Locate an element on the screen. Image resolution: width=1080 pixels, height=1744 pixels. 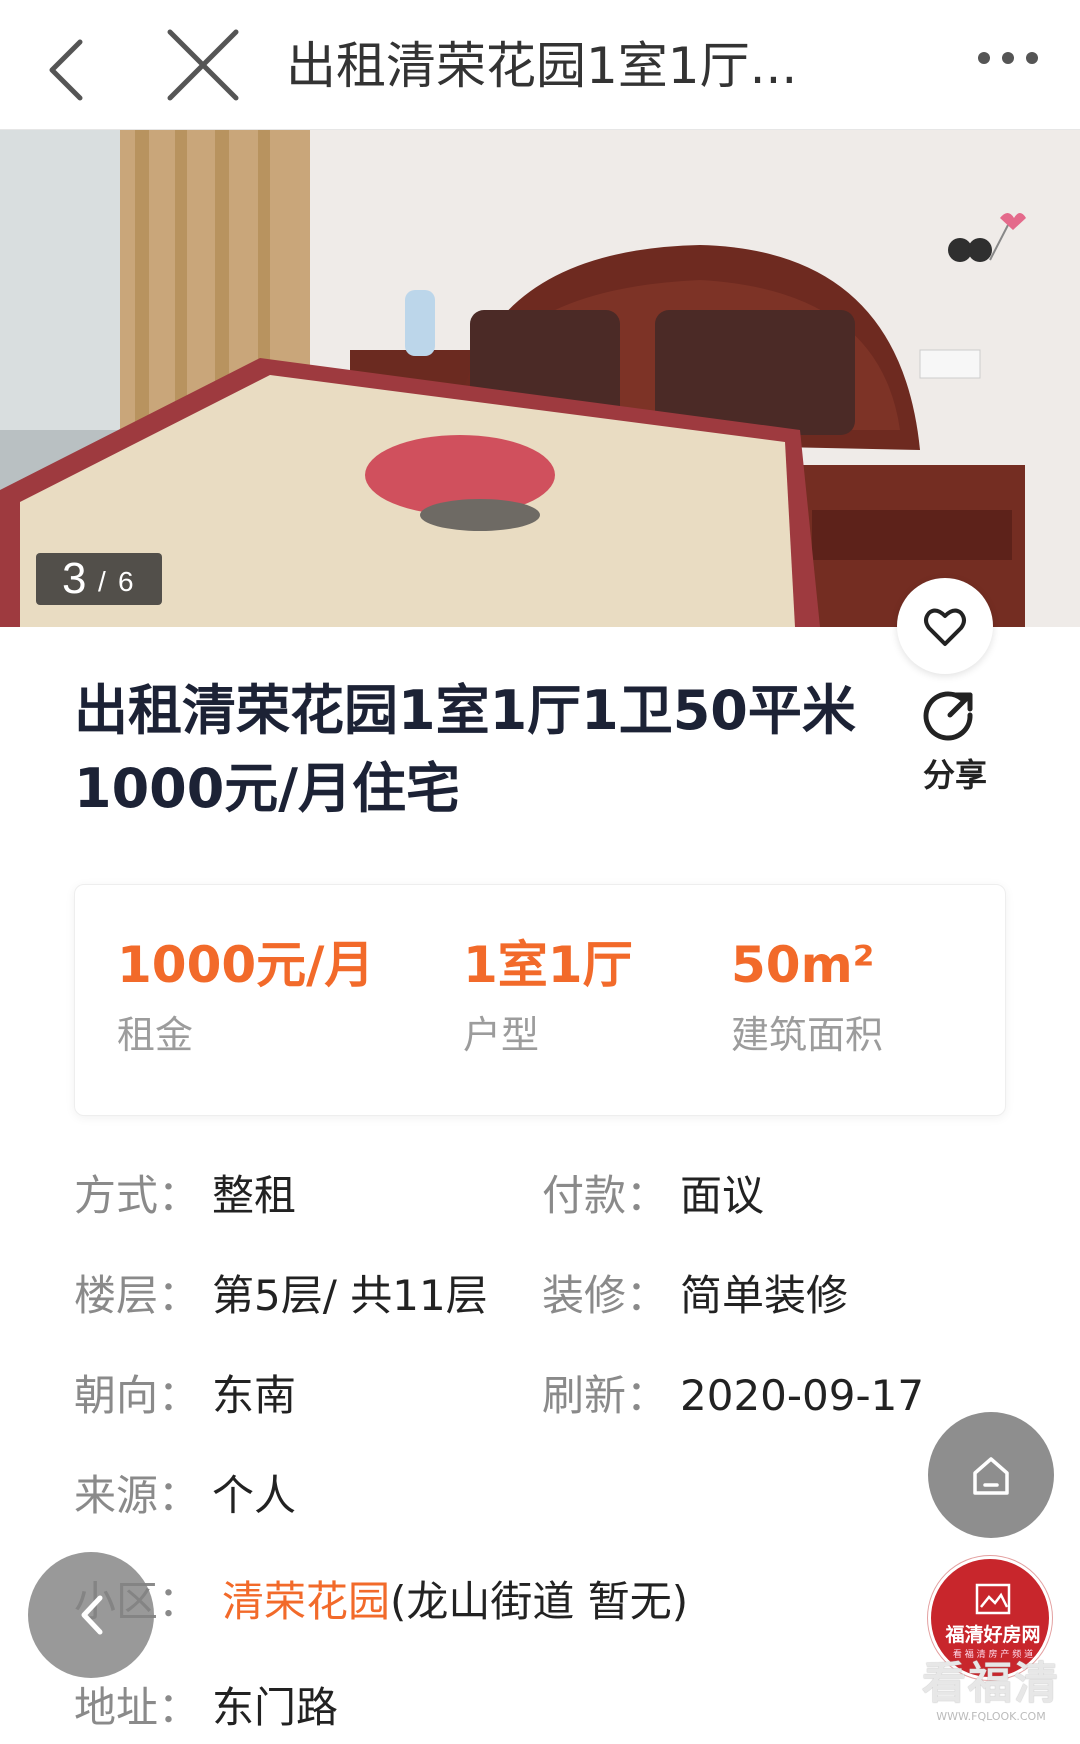
detail-value: 第5层/ 共11层 is located at coordinates (350, 1295).